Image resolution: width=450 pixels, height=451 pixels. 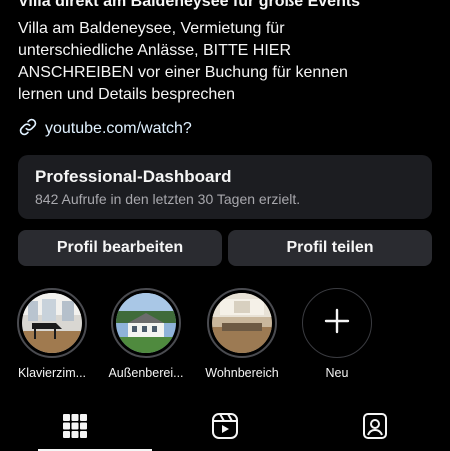 I want to click on bio-line: Villa am Baldeneysee, Vermietung für, so click(x=151, y=28).